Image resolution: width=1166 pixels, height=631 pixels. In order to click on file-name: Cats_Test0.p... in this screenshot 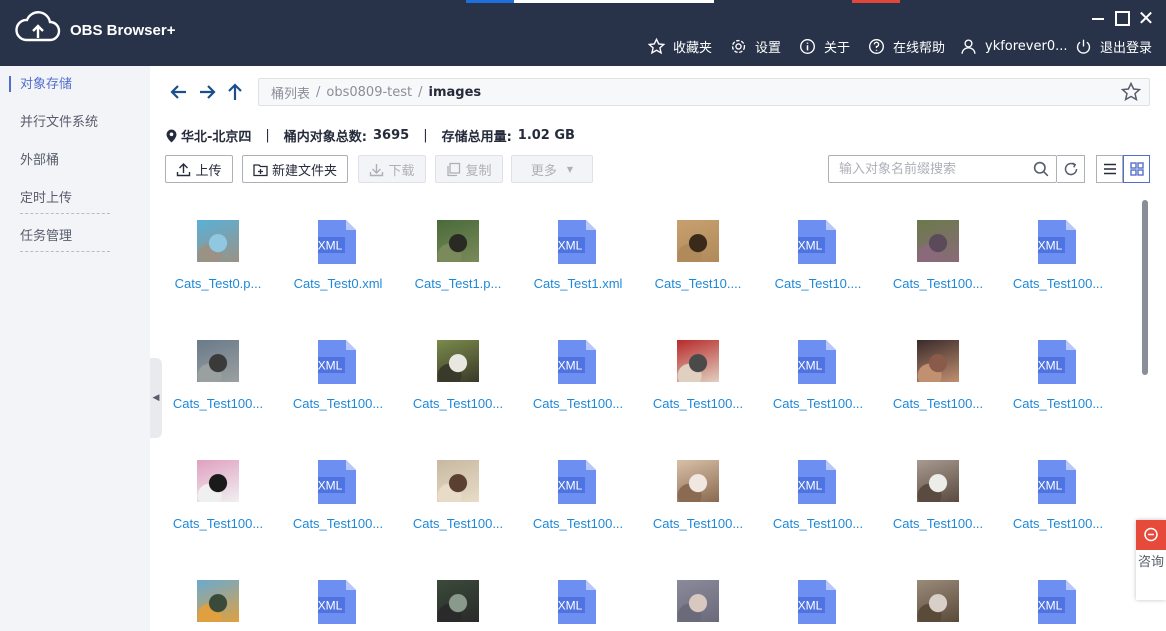, I will do `click(218, 283)`.